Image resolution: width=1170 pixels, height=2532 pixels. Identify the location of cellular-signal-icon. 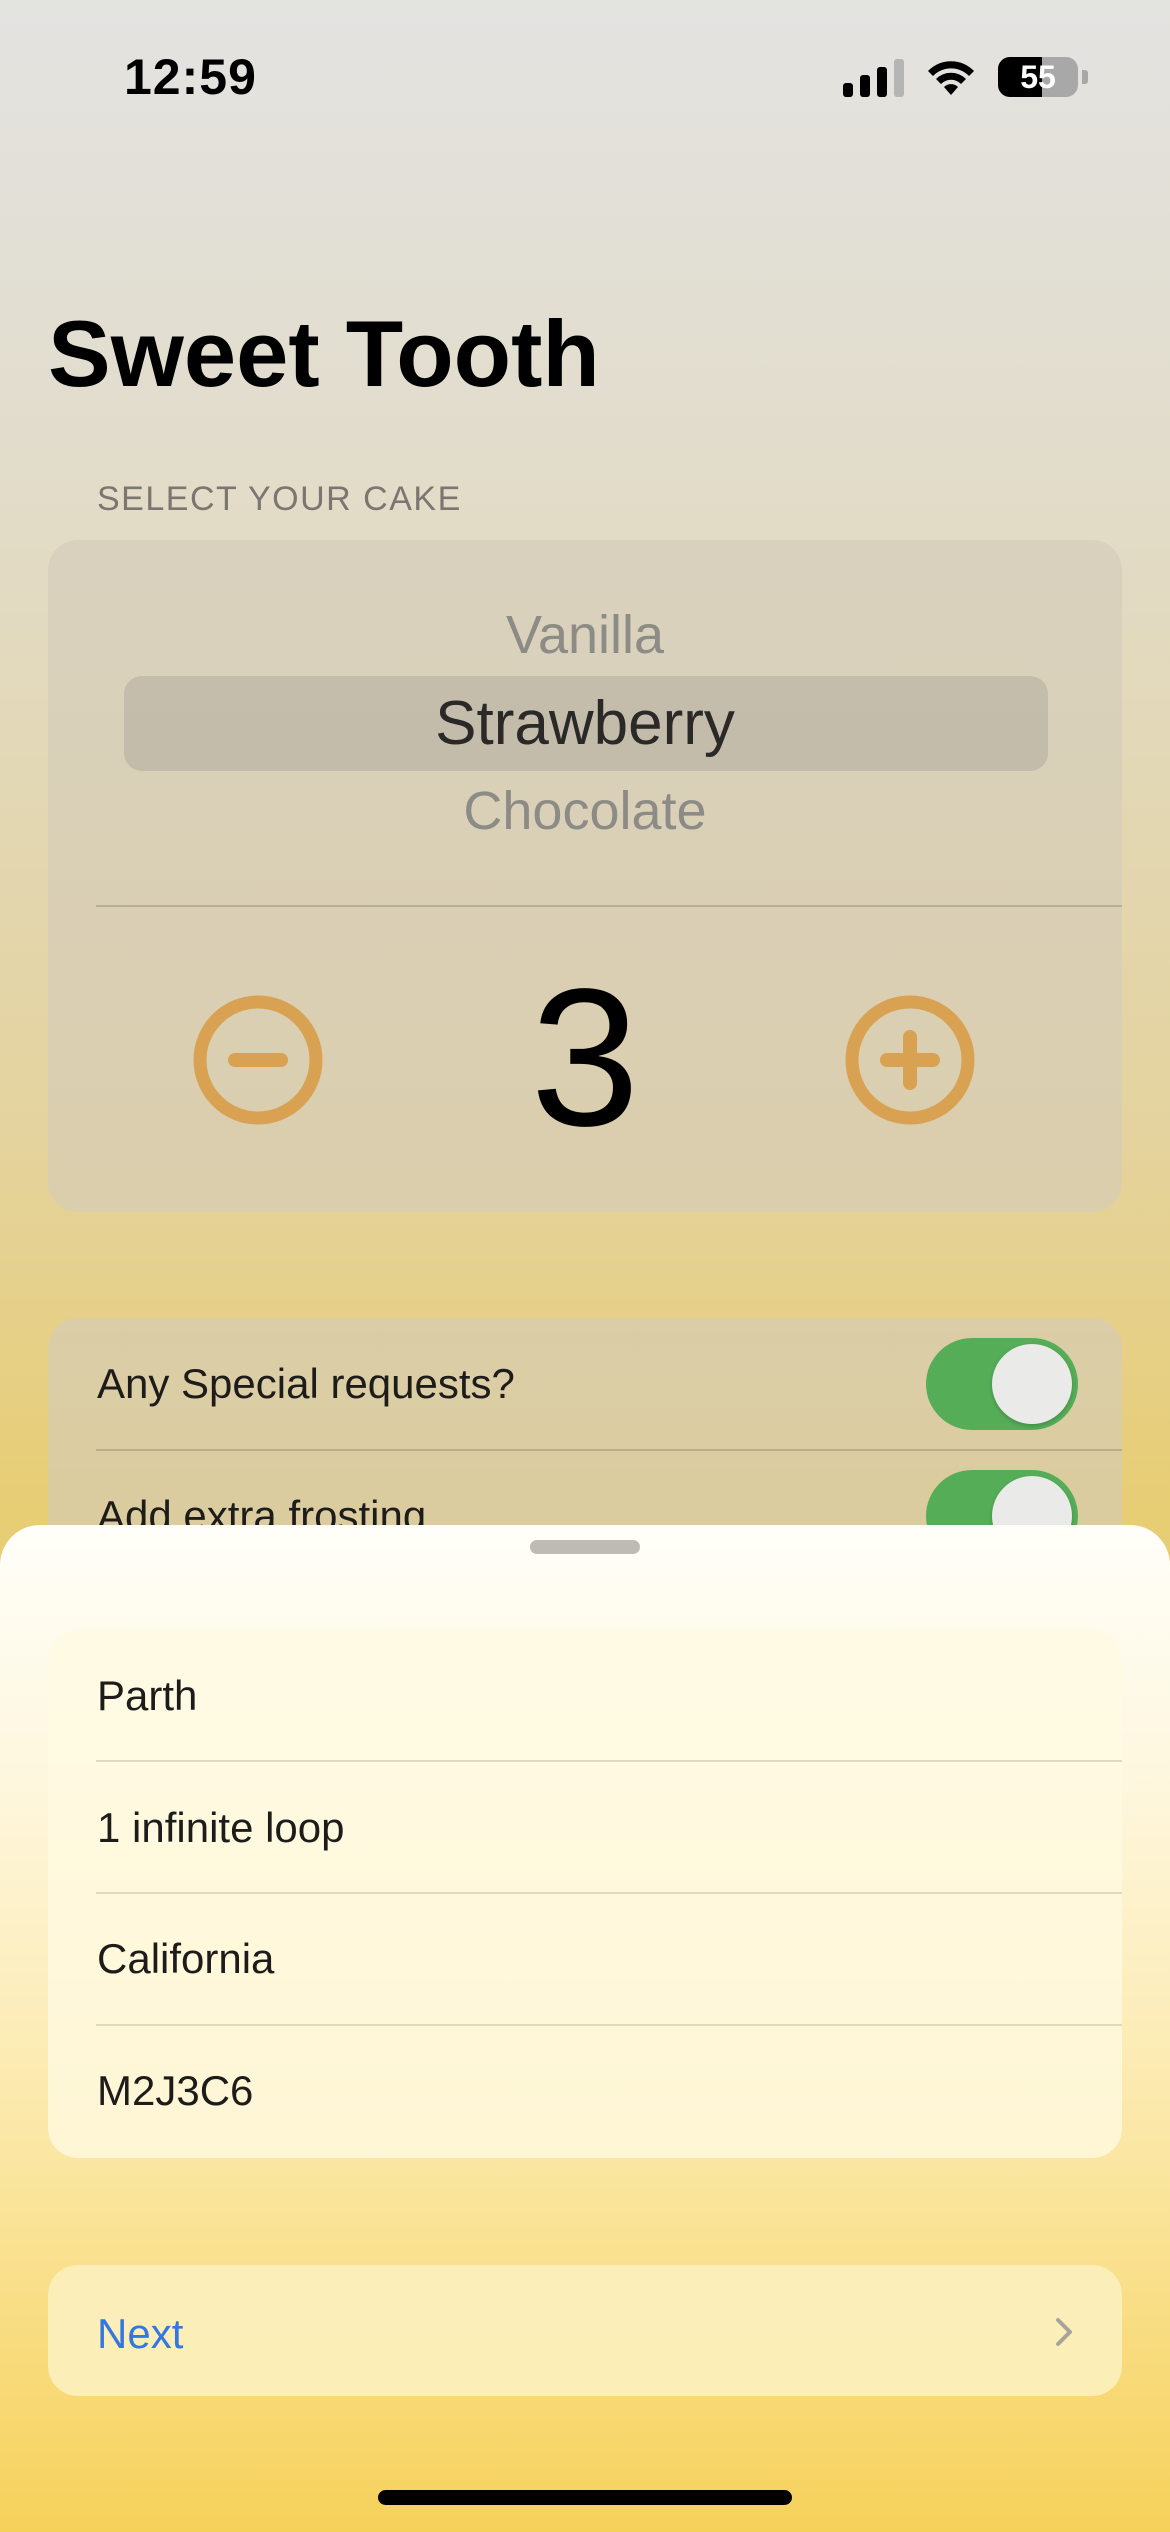
(873, 77).